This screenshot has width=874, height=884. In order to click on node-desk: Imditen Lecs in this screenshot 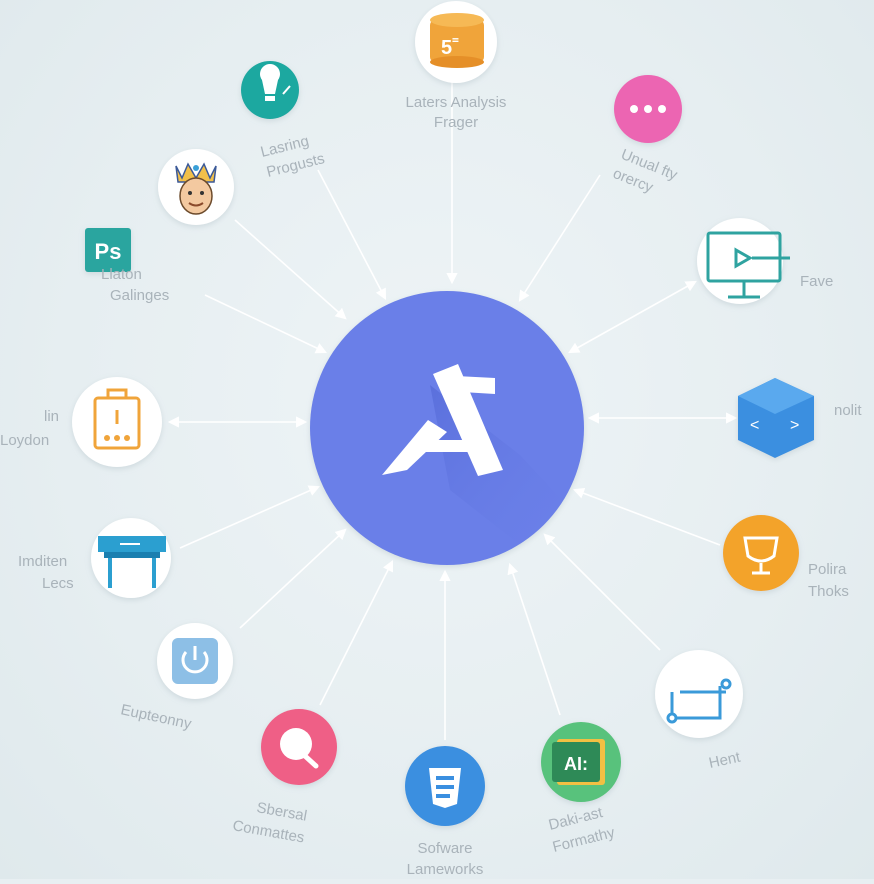, I will do `click(94, 558)`.